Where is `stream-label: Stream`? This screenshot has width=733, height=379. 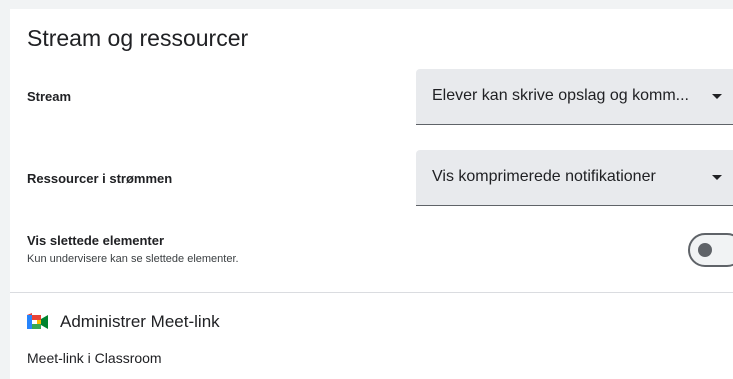
stream-label: Stream is located at coordinates (49, 96).